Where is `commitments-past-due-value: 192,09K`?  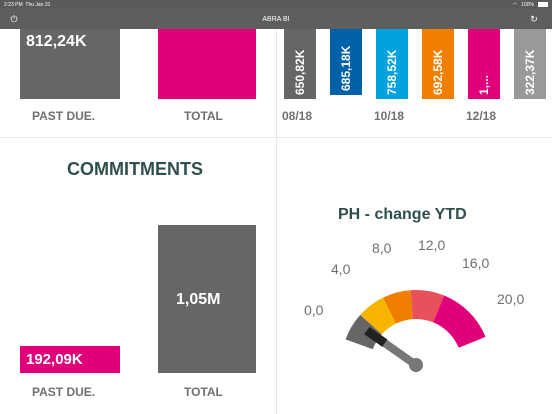
commitments-past-due-value: 192,09K is located at coordinates (54, 359).